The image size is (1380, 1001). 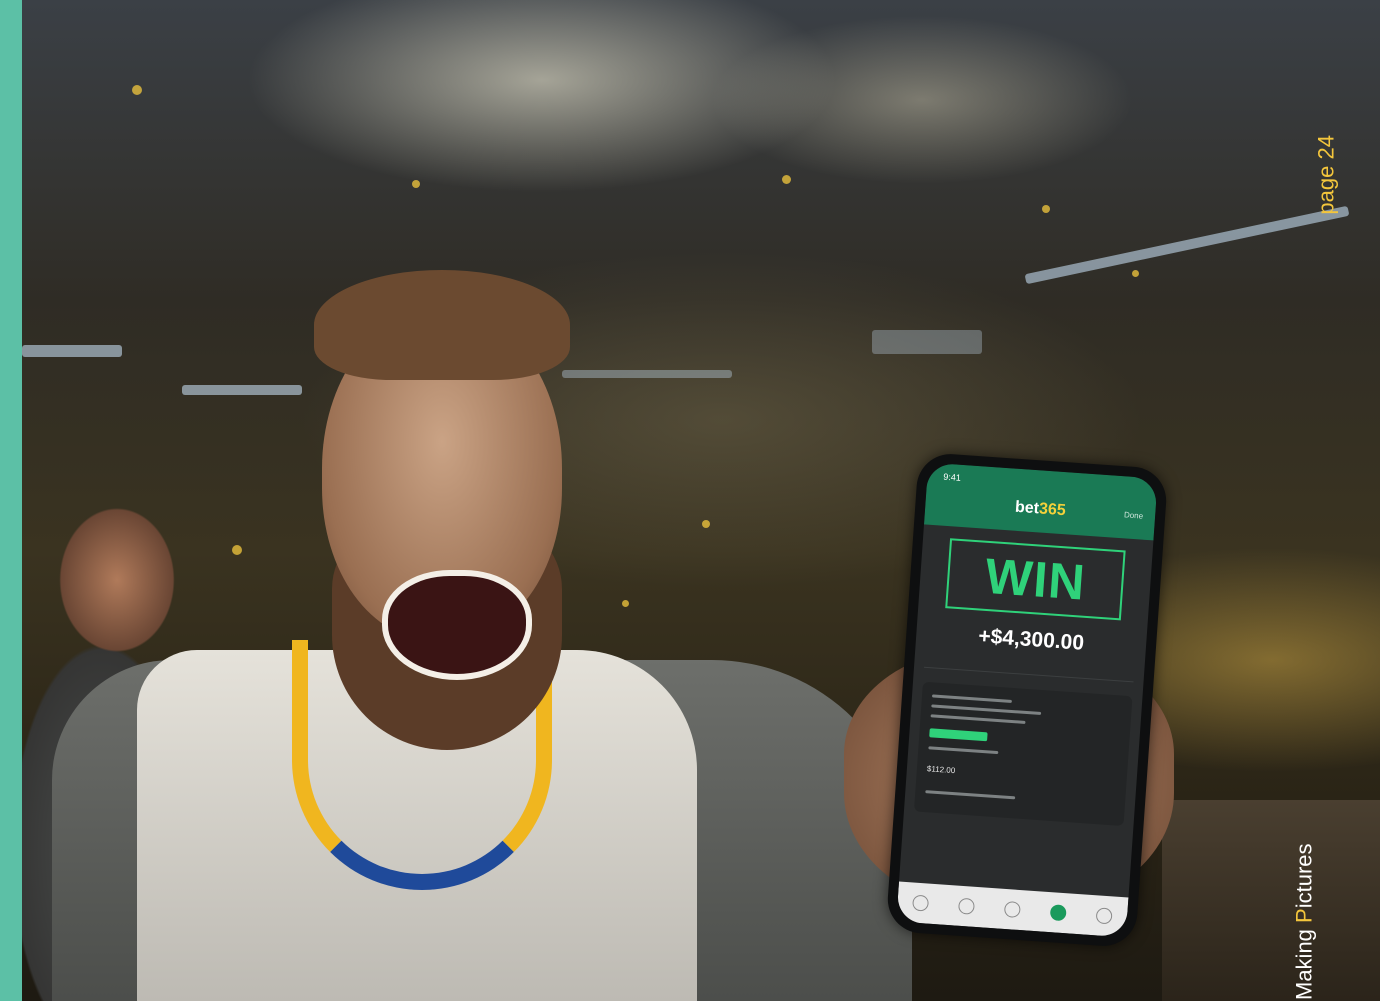 I want to click on man-hair, so click(x=442, y=325).